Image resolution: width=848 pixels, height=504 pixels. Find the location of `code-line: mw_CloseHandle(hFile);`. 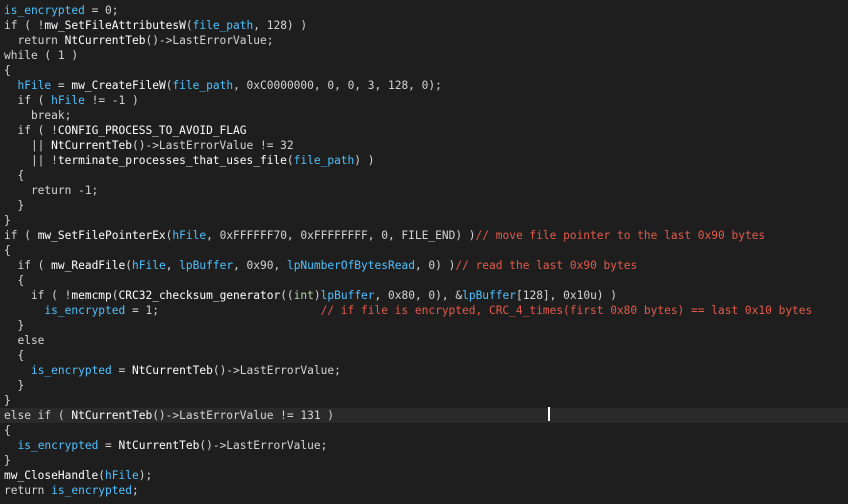

code-line: mw_CloseHandle(hFile); is located at coordinates (78, 475).